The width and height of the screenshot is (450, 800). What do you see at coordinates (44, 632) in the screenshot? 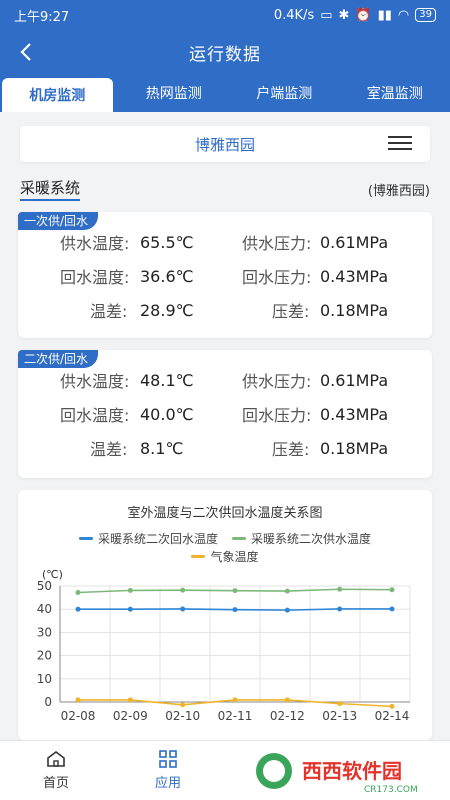
I see `y-tick-label: 30` at bounding box center [44, 632].